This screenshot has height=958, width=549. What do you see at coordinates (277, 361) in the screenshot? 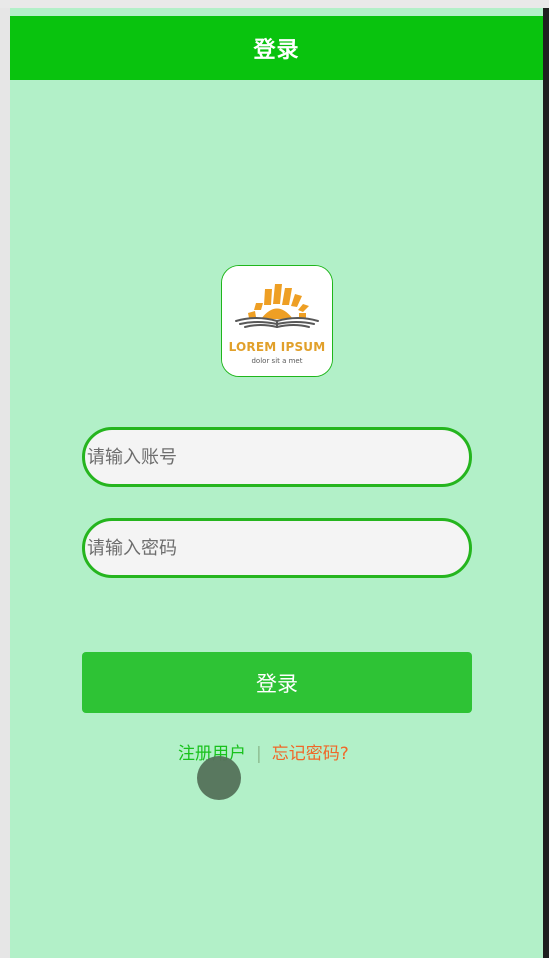
I see `logo-subtitle: dolor sit a met` at bounding box center [277, 361].